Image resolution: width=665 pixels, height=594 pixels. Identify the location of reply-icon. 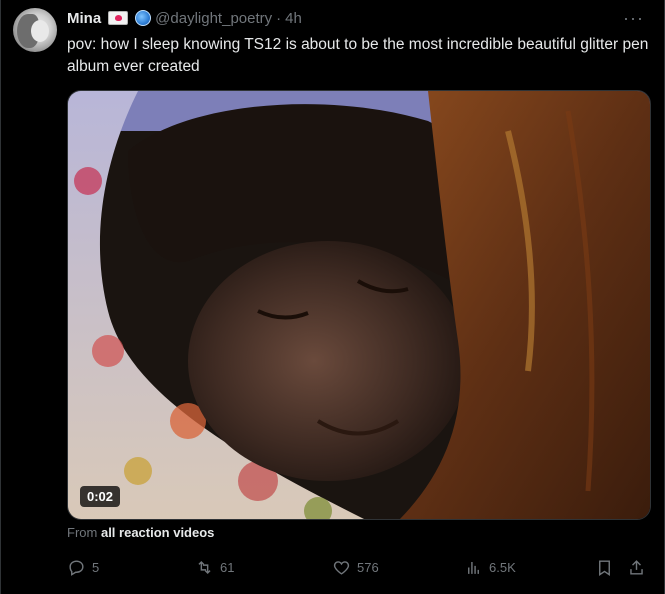
(76, 568).